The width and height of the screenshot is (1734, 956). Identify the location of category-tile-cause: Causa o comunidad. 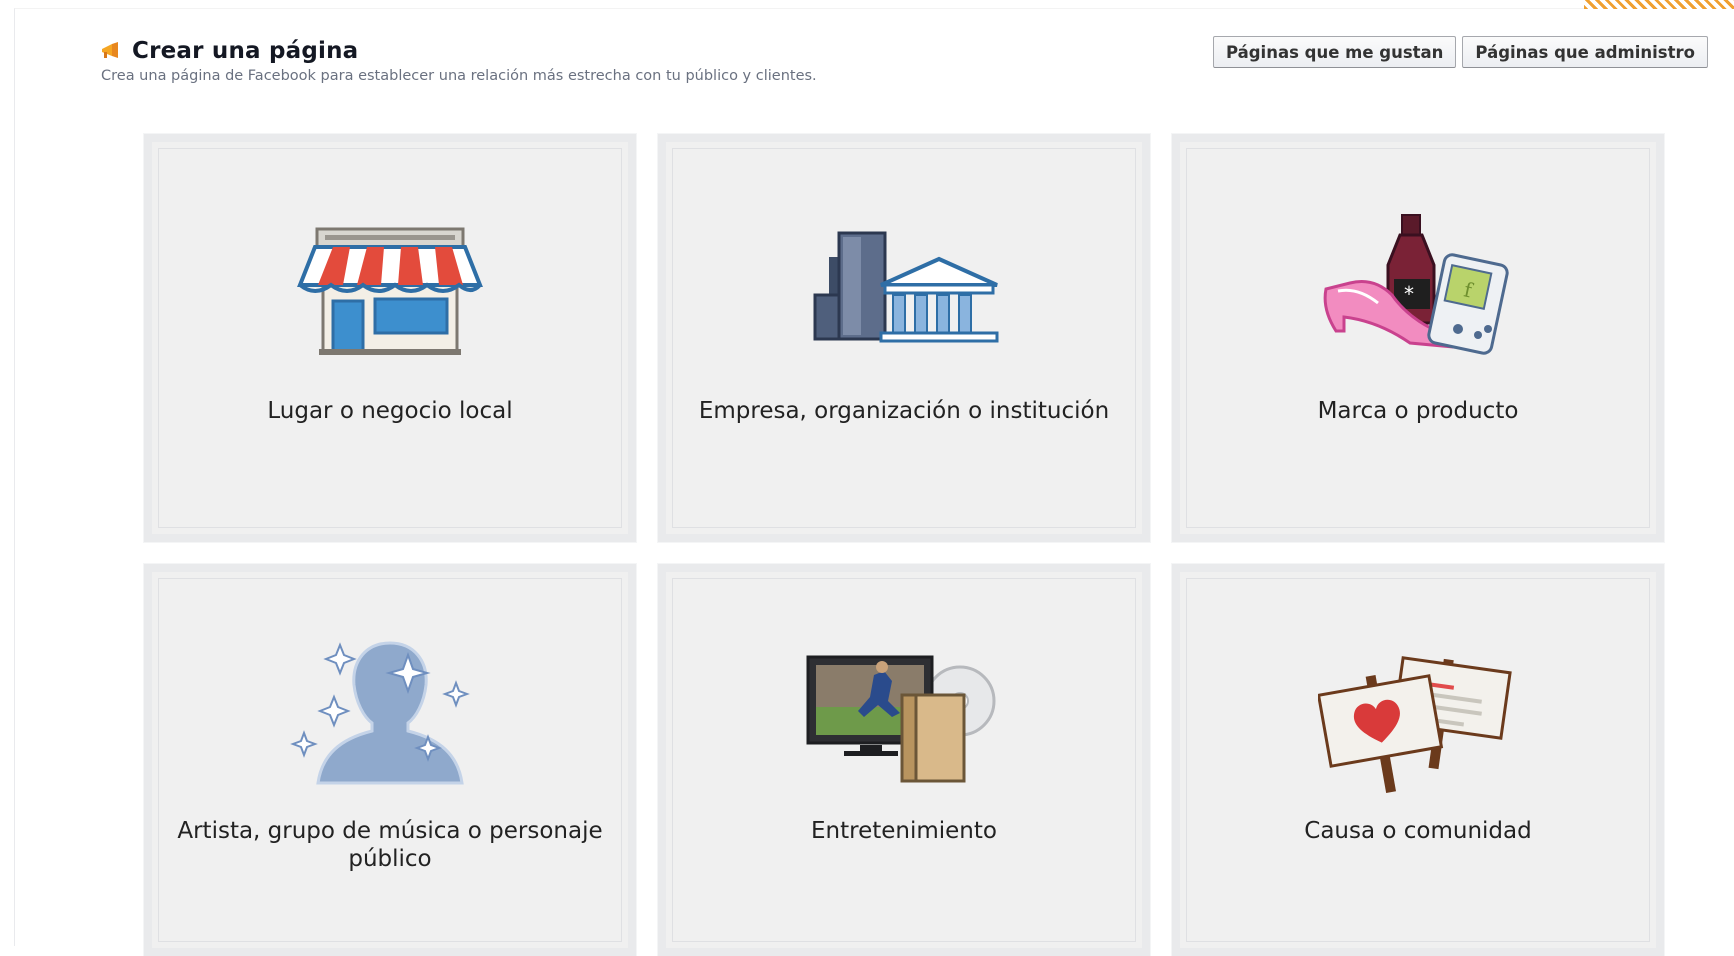
(1418, 759).